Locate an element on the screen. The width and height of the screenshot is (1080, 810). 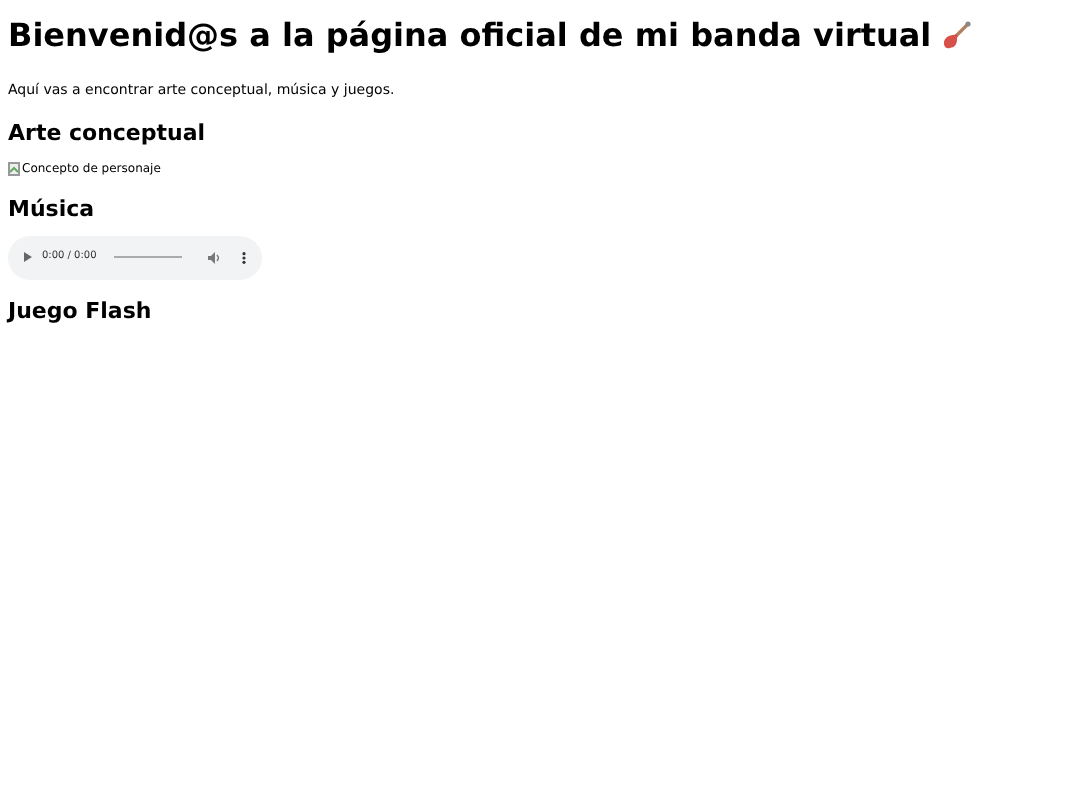
page-title: Bienvenid@s a la página oficial de mi banda virtual is located at coordinates (470, 36).